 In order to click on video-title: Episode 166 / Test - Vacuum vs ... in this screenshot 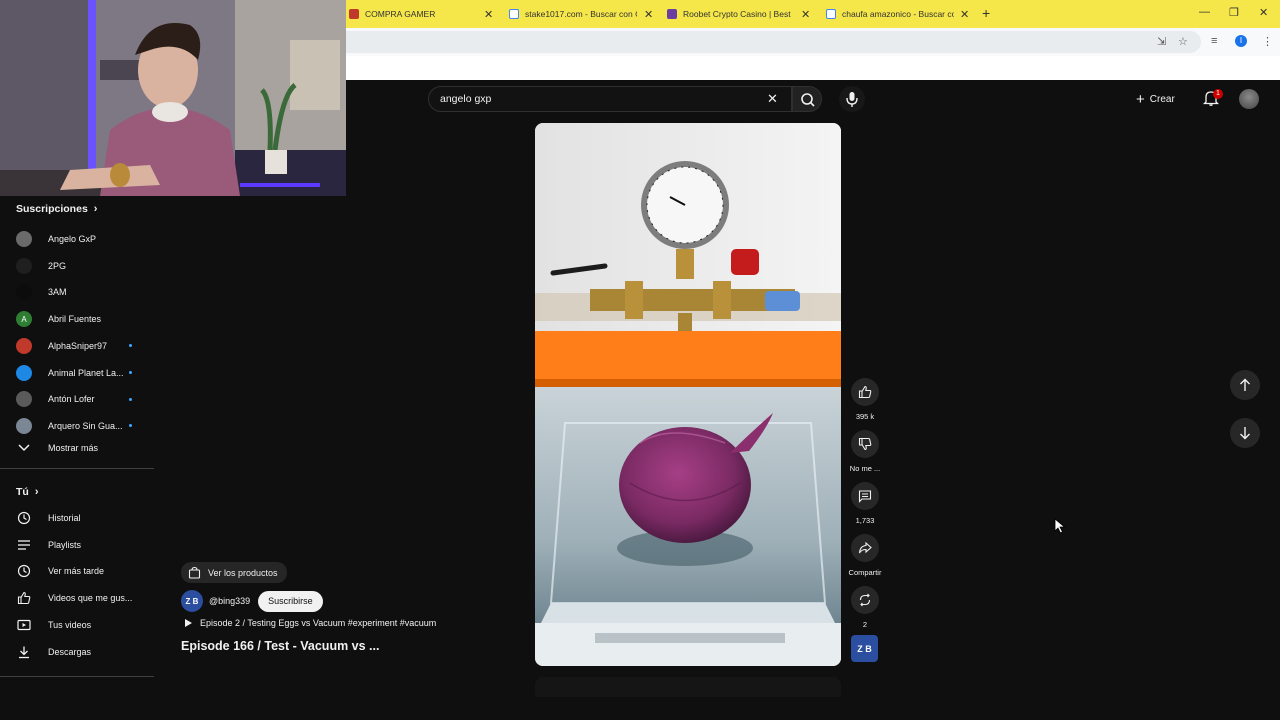, I will do `click(280, 646)`.